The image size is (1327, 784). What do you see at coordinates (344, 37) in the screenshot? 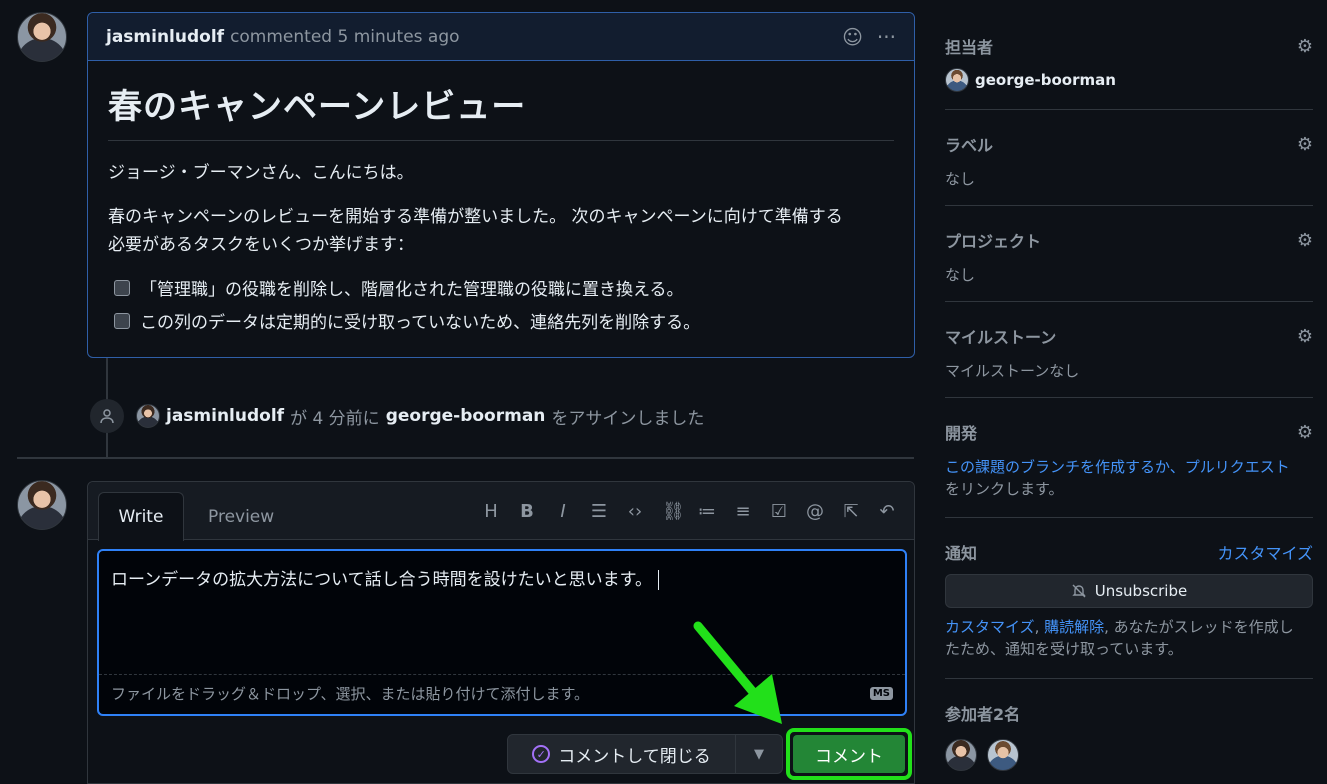
I see `comment-meta: commented 5 minutes ago` at bounding box center [344, 37].